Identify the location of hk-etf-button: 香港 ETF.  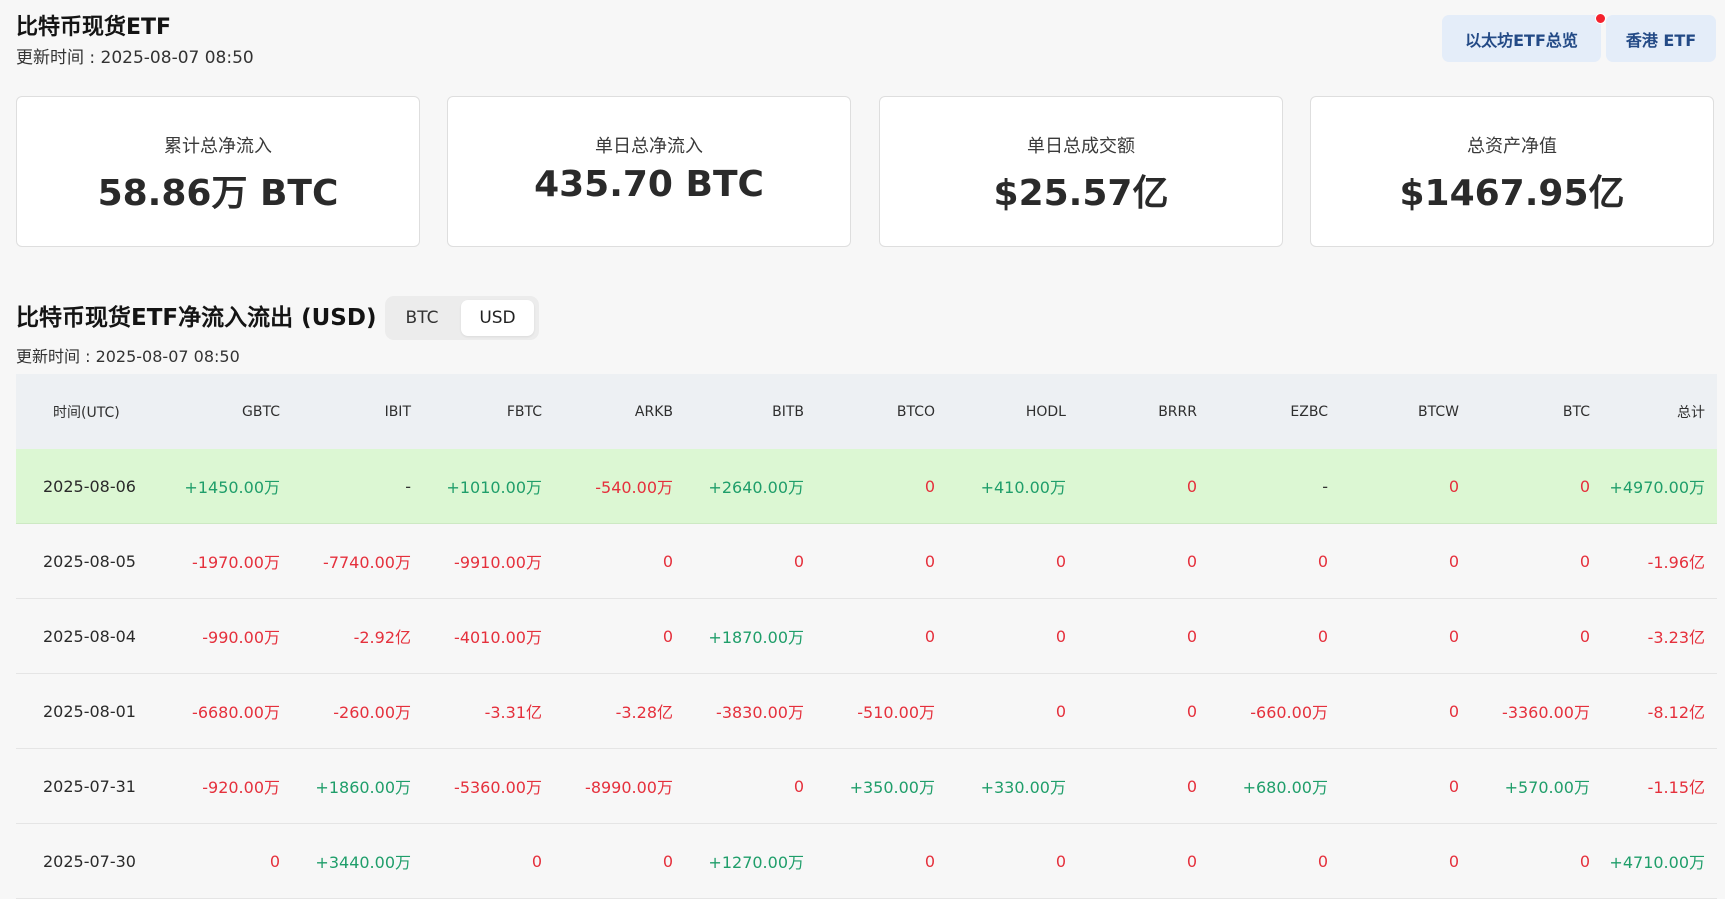
(1661, 38).